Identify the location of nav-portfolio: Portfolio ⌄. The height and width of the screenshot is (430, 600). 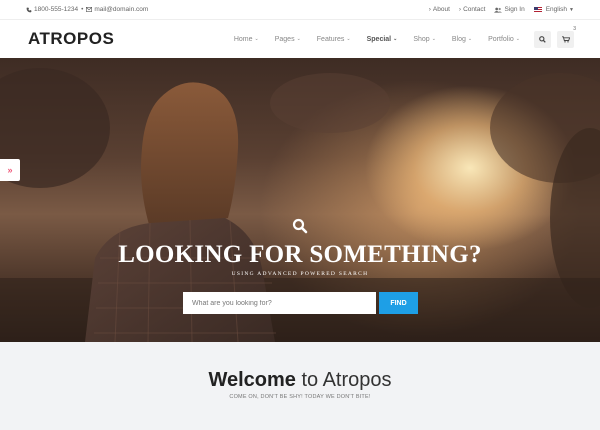
(504, 39).